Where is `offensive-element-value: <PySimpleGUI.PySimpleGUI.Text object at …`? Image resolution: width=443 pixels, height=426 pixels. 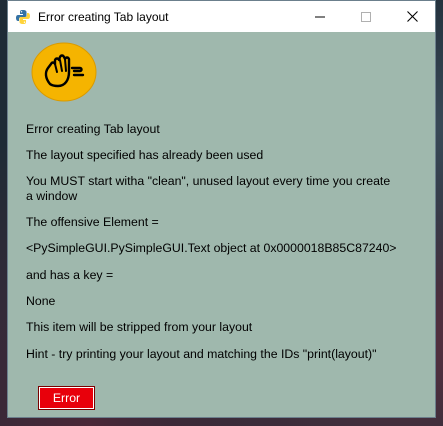
offensive-element-value: <PySimpleGUI.PySimpleGUI.Text object at … is located at coordinates (211, 248).